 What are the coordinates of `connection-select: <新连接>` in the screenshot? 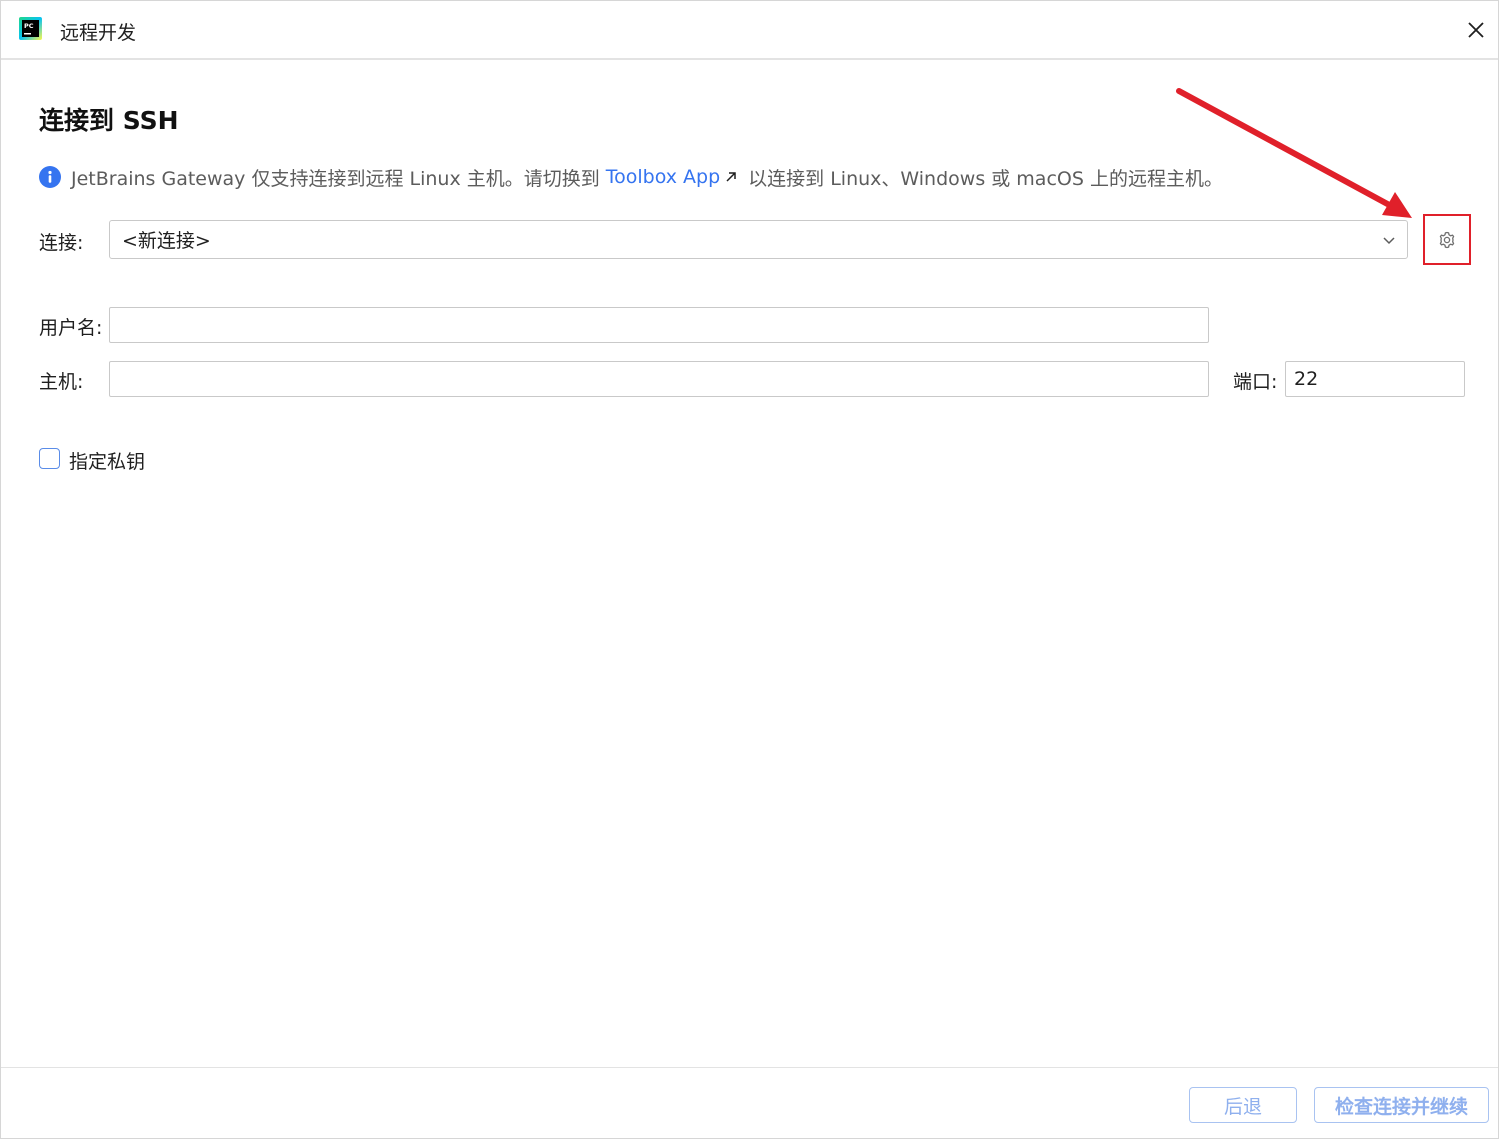 It's located at (758, 239).